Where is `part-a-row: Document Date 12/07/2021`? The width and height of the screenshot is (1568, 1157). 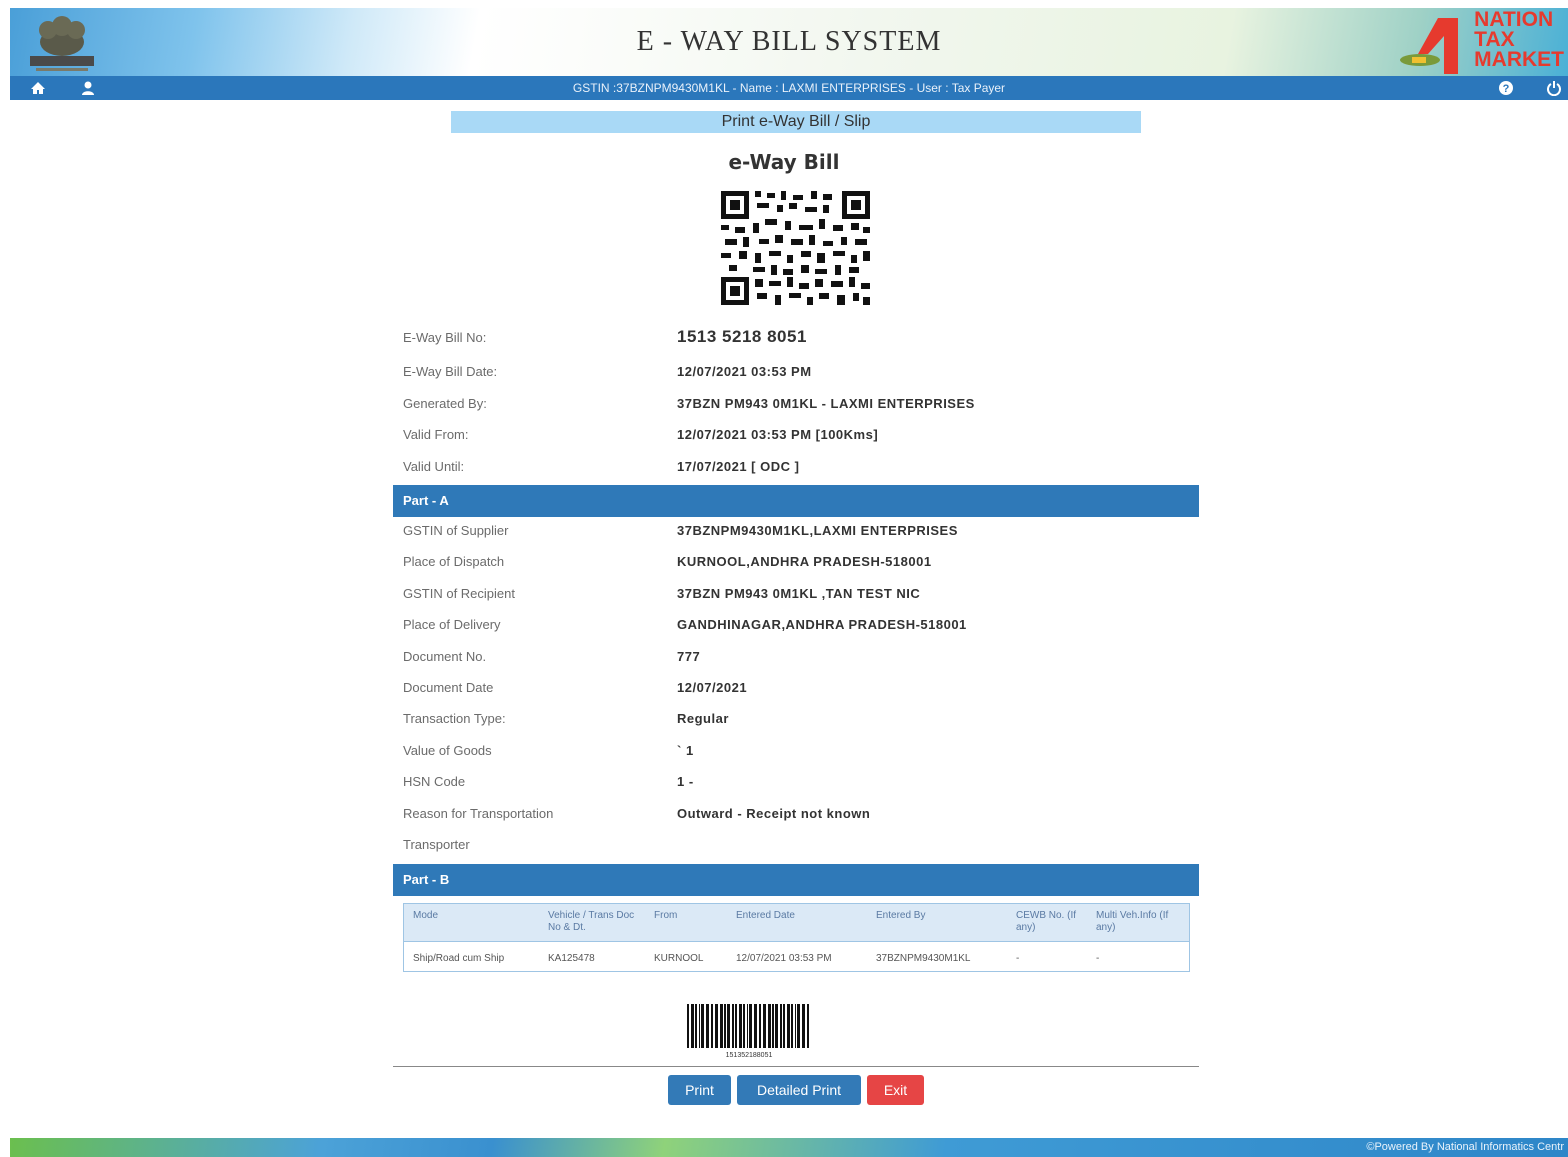
part-a-row: Document Date 12/07/2021 is located at coordinates (796, 689).